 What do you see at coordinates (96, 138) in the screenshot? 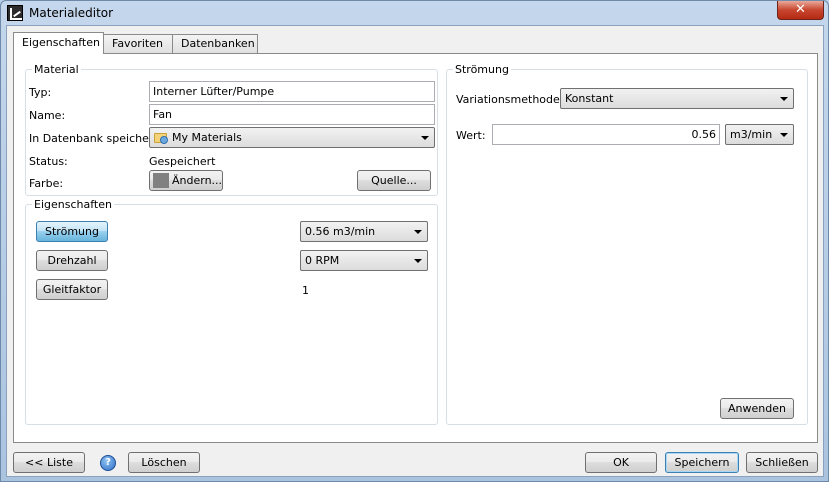
I see `db-label: In Datenbank speichern:` at bounding box center [96, 138].